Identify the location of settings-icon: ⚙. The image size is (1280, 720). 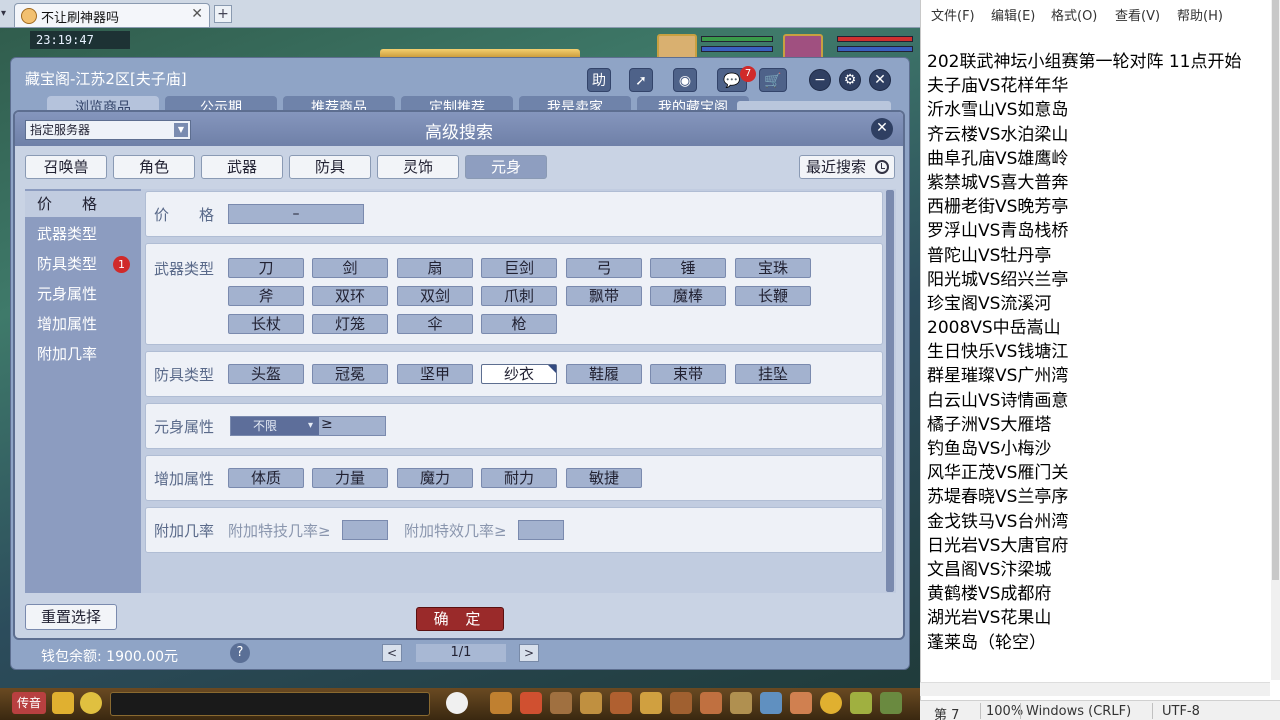
(850, 80).